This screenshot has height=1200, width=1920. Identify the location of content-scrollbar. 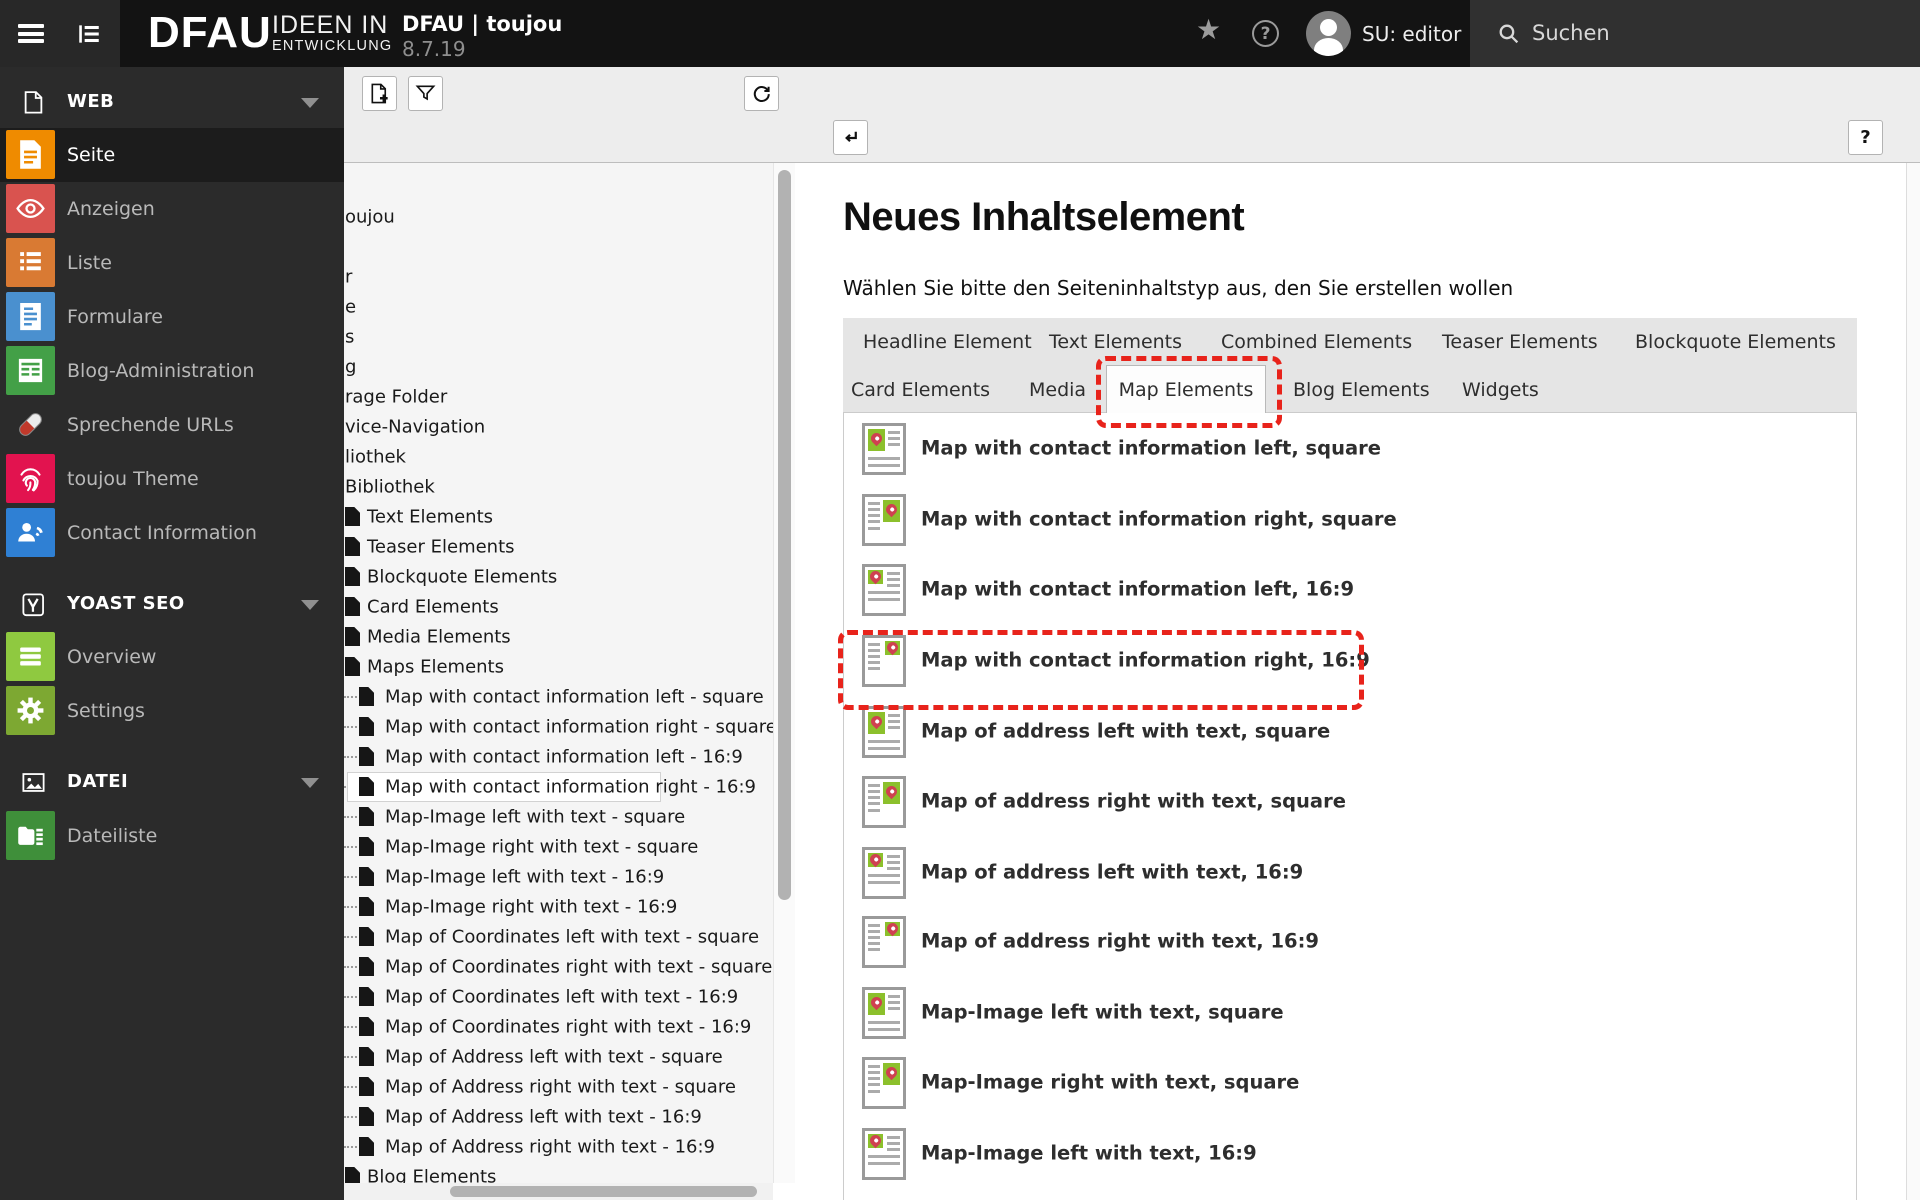
(1913, 681).